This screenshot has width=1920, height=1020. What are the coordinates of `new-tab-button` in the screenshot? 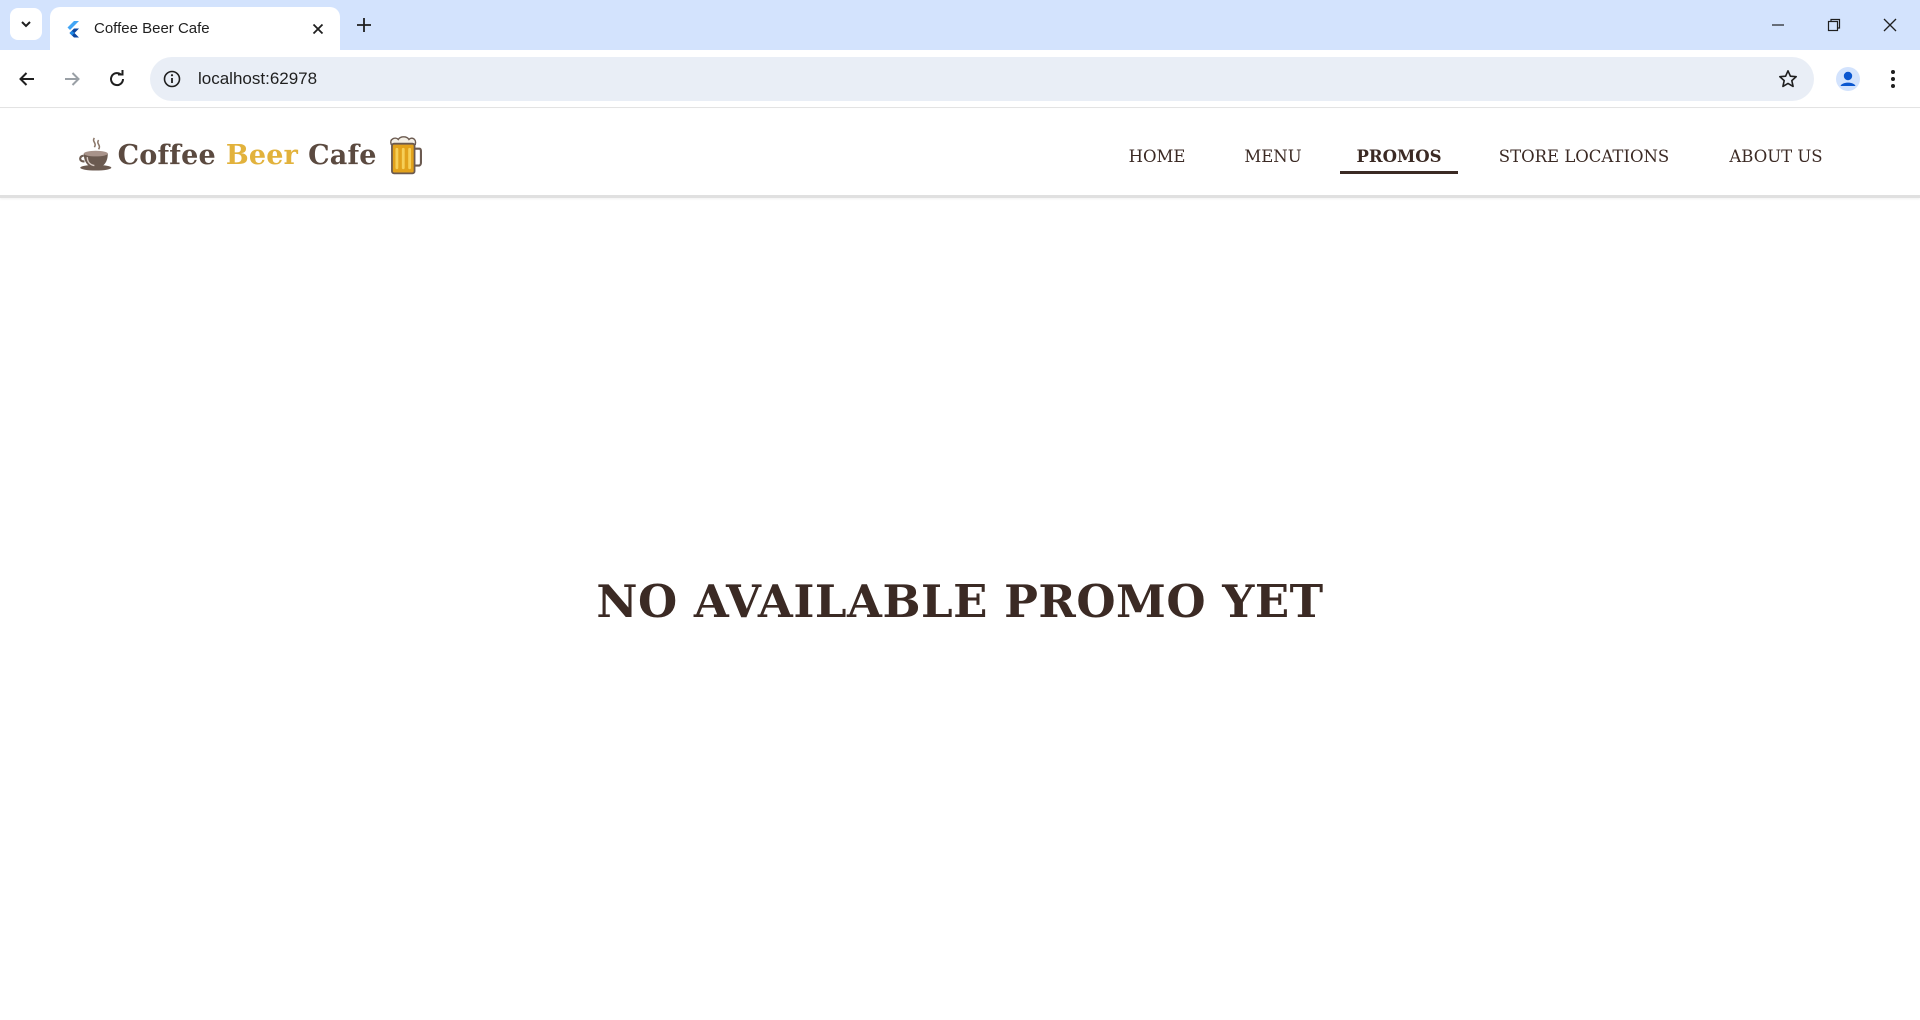 It's located at (364, 25).